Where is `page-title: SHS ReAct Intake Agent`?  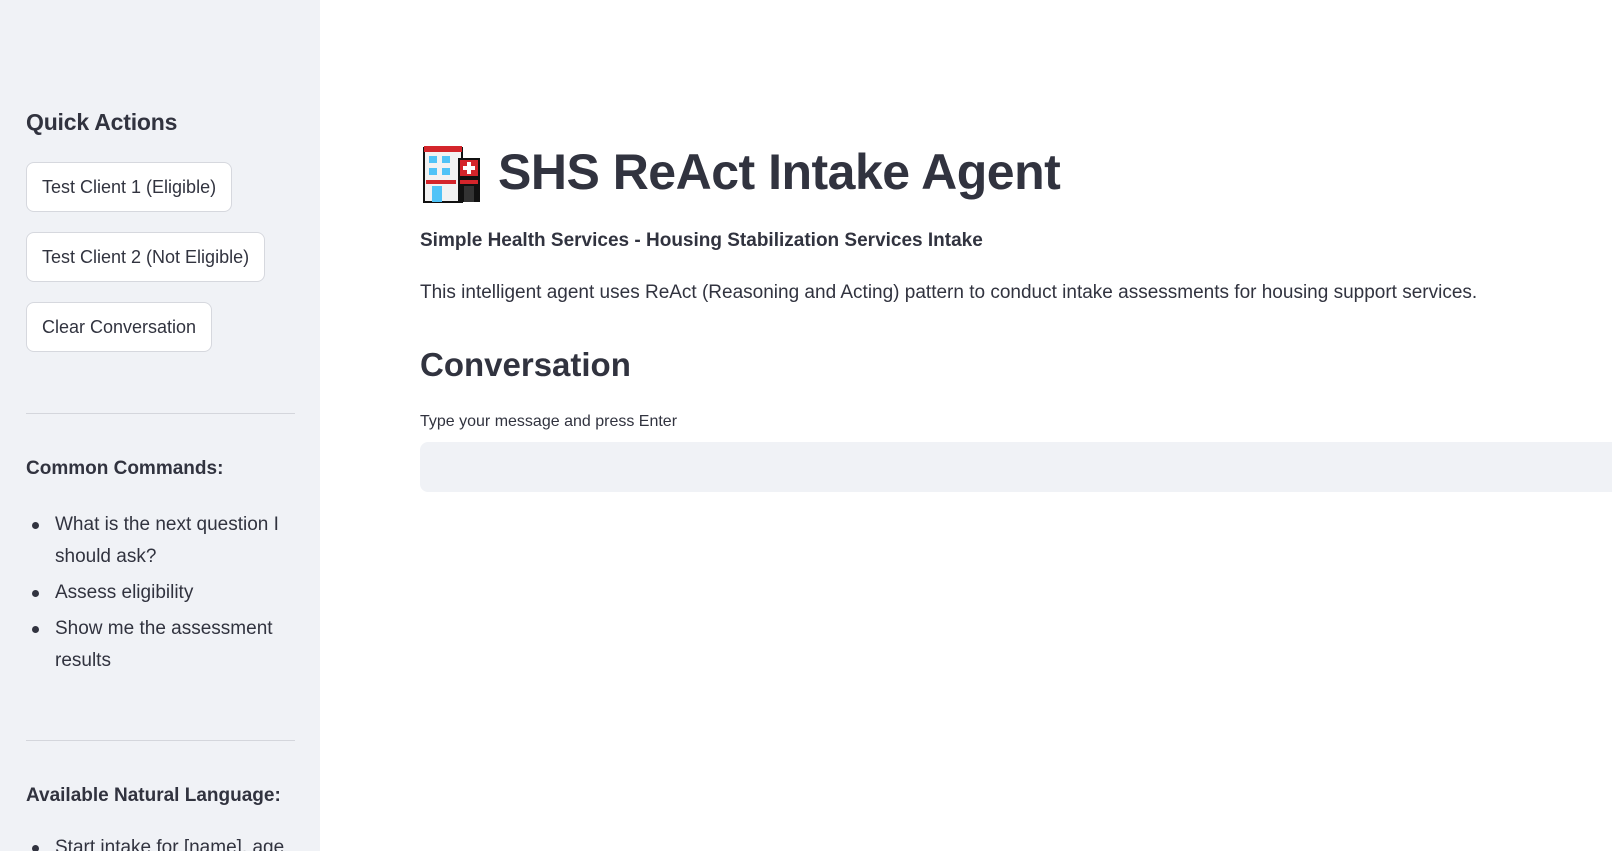
page-title: SHS ReAct Intake Agent is located at coordinates (779, 172).